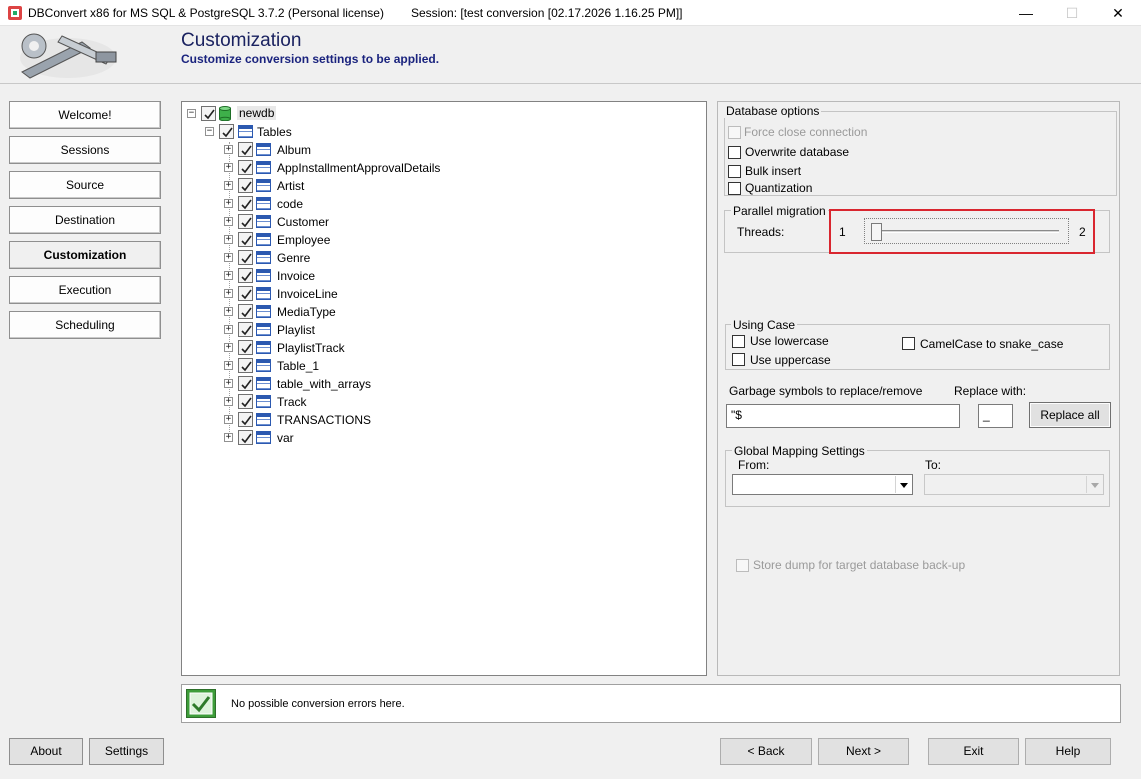  I want to click on success-check-icon, so click(201, 703).